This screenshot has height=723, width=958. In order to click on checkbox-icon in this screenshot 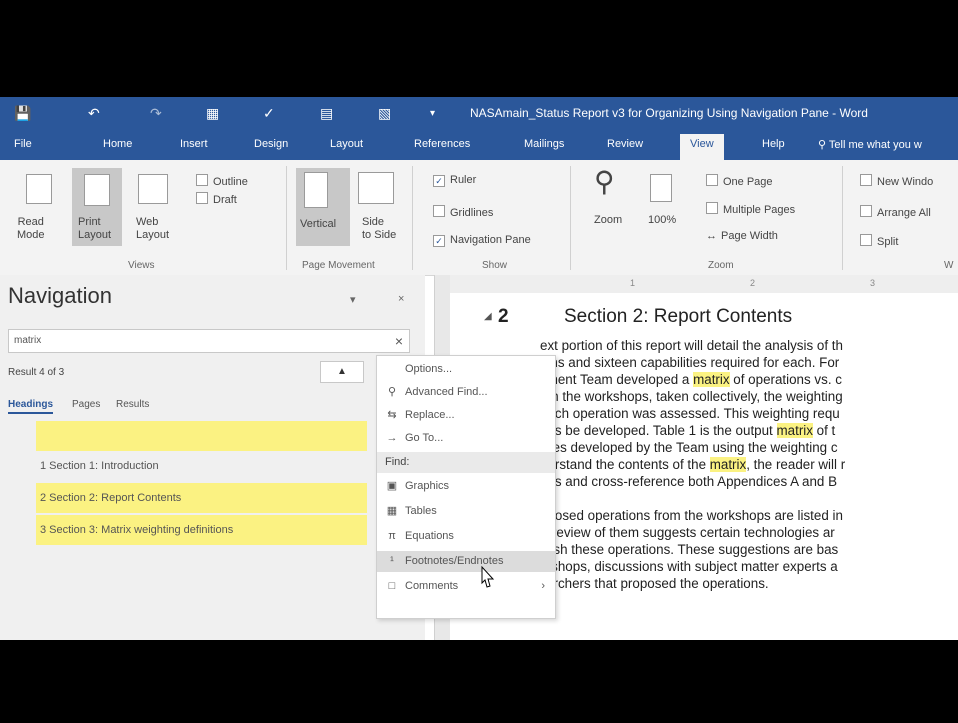, I will do `click(439, 211)`.